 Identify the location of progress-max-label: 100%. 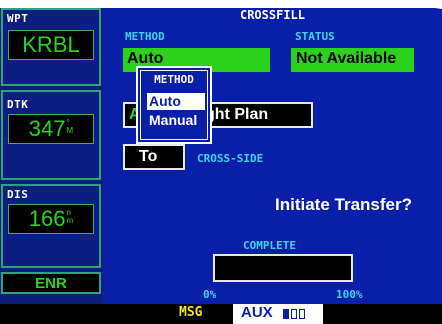
(349, 294).